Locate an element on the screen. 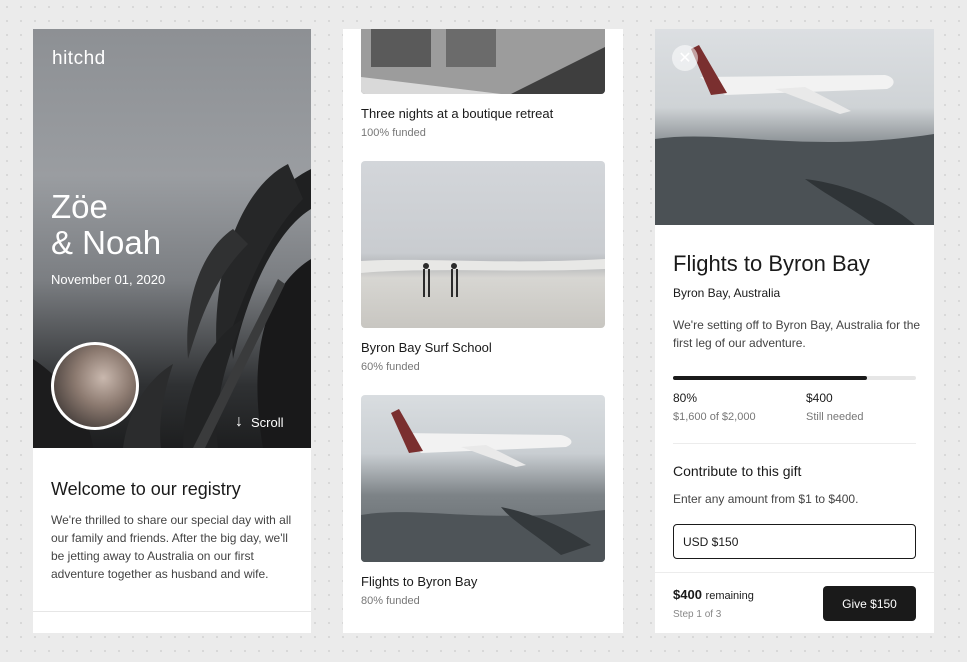  remaining-amount: $400 remaining is located at coordinates (713, 594).